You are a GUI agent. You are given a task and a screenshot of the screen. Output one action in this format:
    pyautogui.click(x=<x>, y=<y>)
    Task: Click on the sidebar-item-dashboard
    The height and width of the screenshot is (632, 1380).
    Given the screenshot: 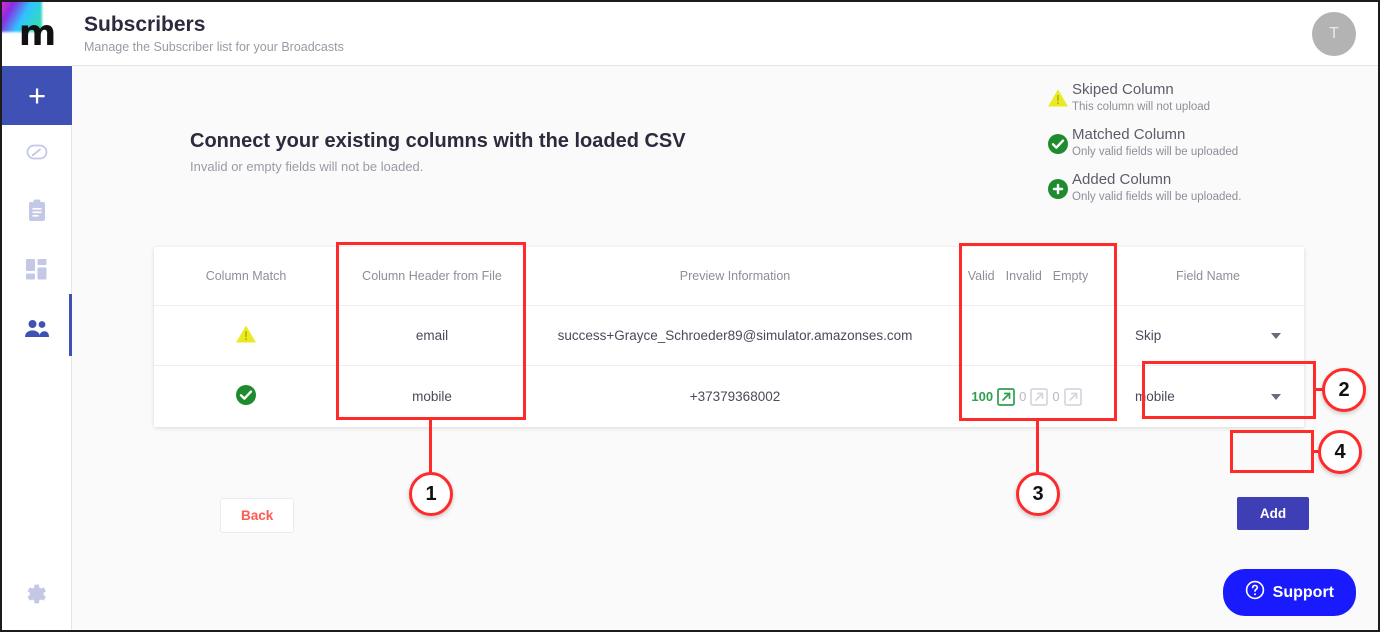 What is the action you would take?
    pyautogui.click(x=37, y=154)
    